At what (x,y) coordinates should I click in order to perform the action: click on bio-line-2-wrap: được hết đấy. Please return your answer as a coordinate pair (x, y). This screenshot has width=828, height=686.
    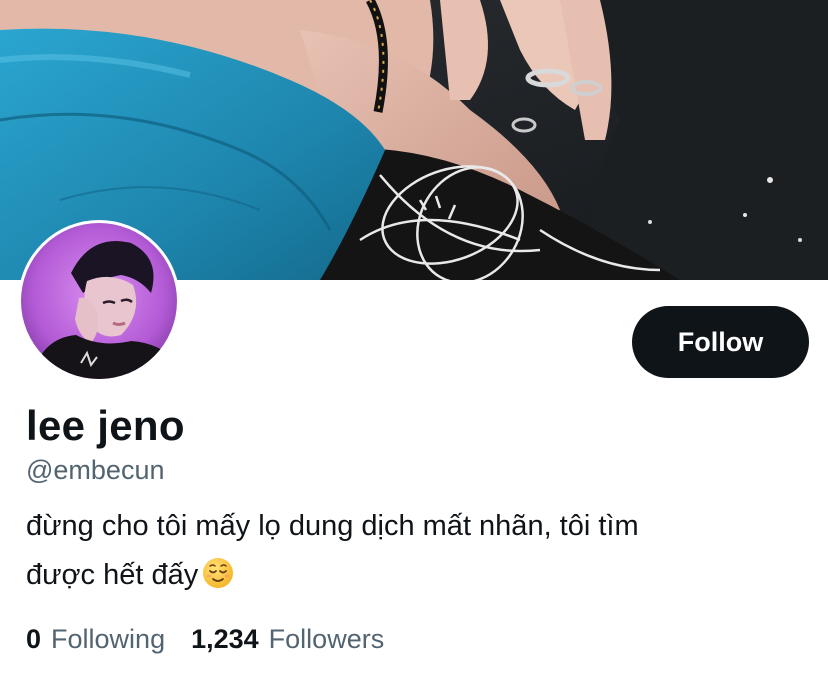
    Looking at the image, I should click on (416, 575).